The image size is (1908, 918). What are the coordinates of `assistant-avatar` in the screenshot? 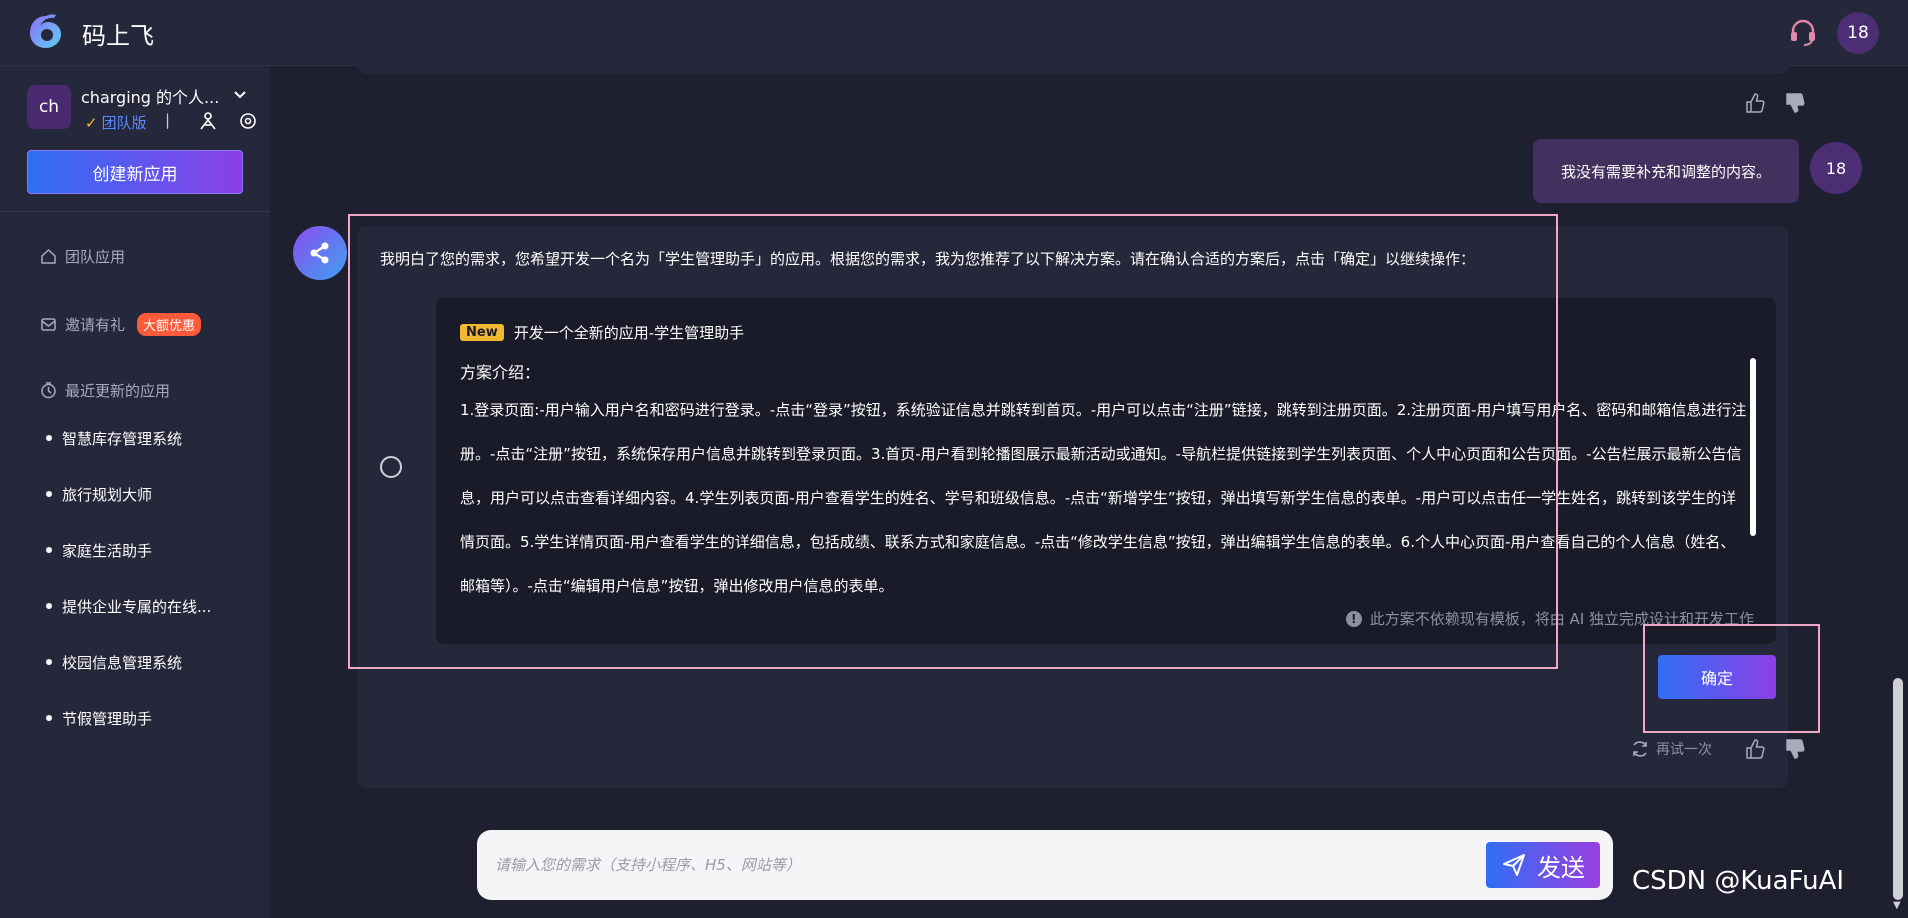 It's located at (320, 253).